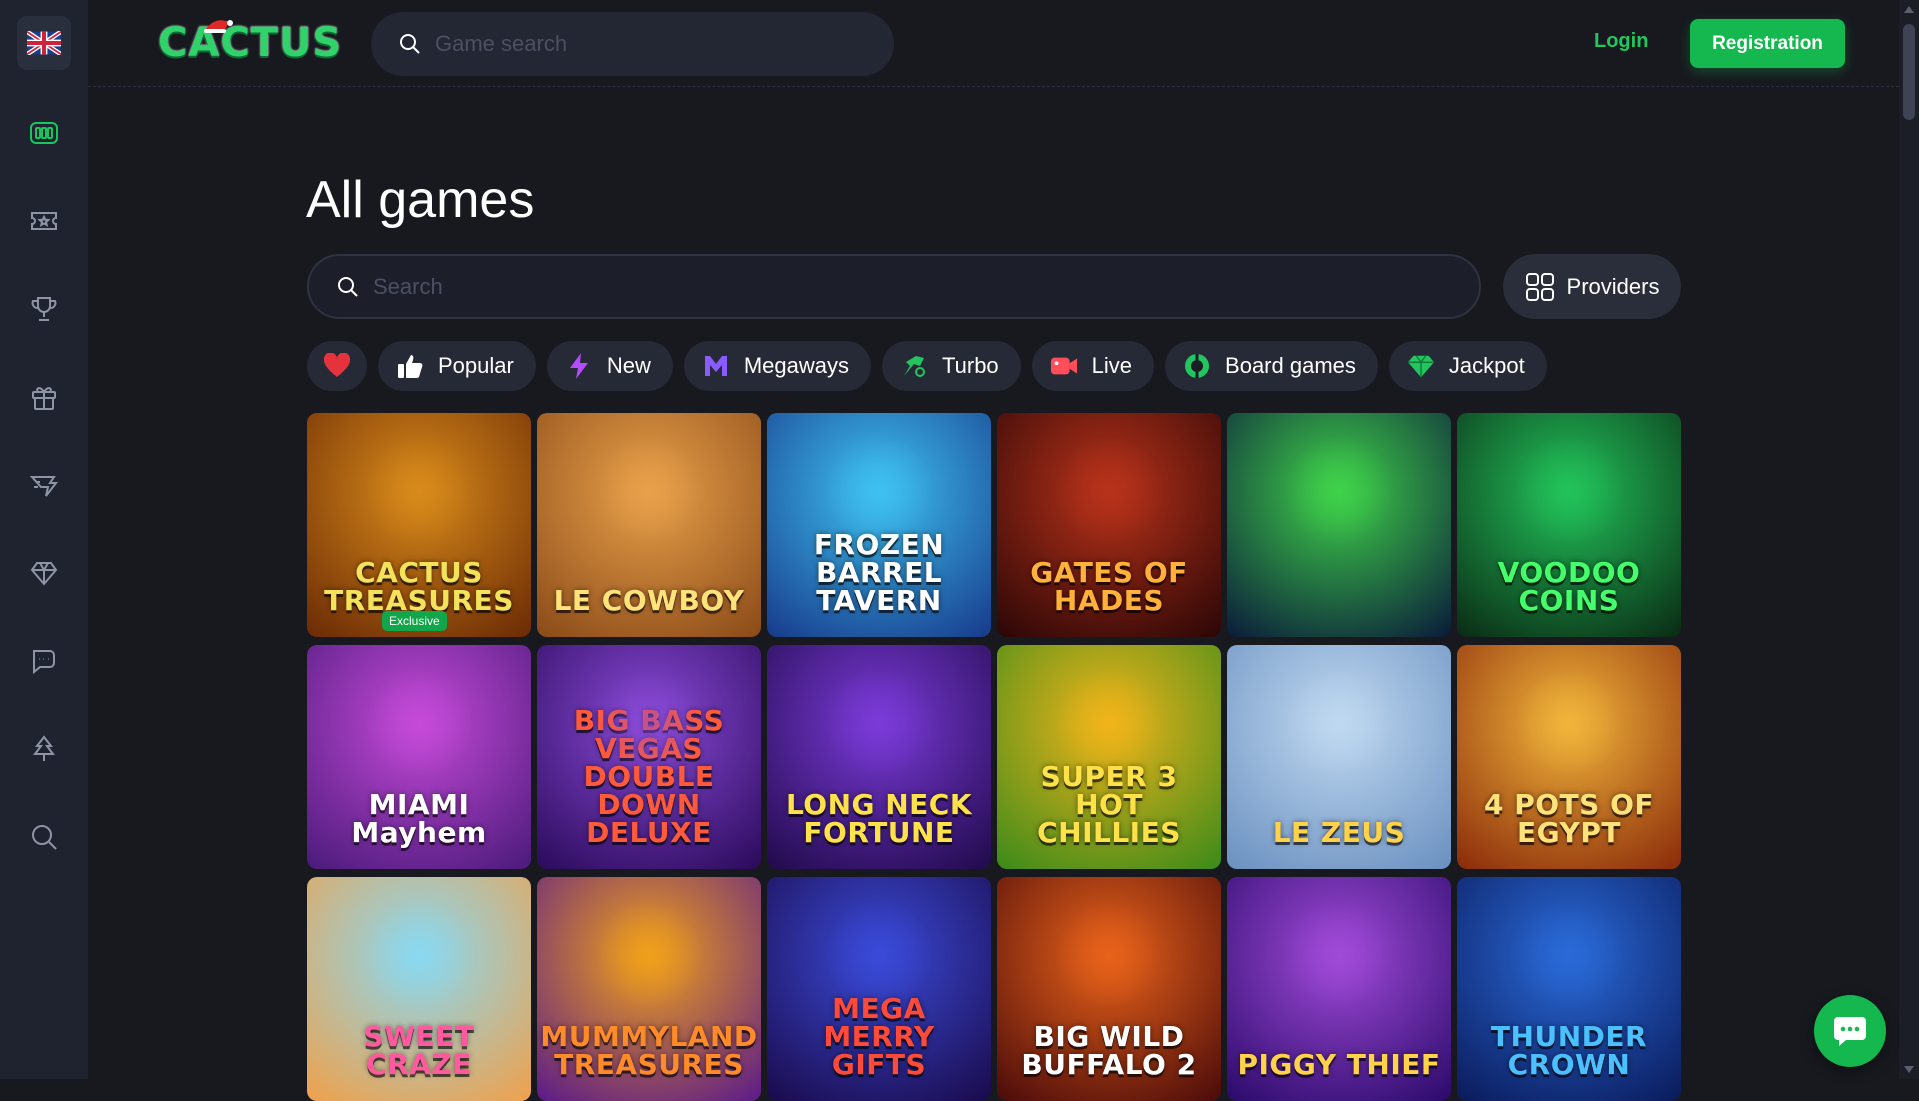 This screenshot has width=1919, height=1101. Describe the element at coordinates (1339, 989) in the screenshot. I see `game-tile: PIGGY THIEF` at that location.